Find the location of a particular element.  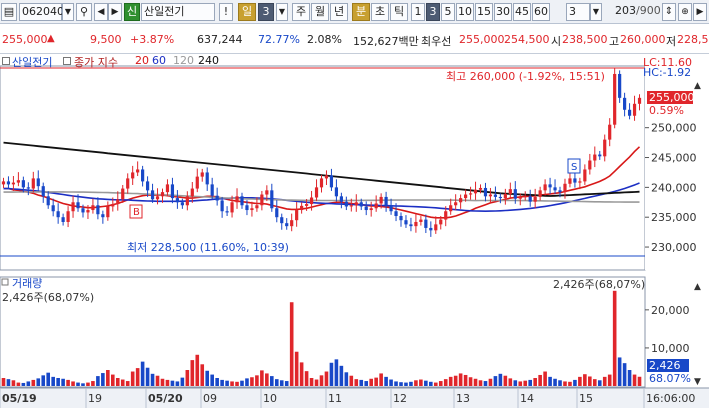

period-day-button: 일 is located at coordinates (247, 12).